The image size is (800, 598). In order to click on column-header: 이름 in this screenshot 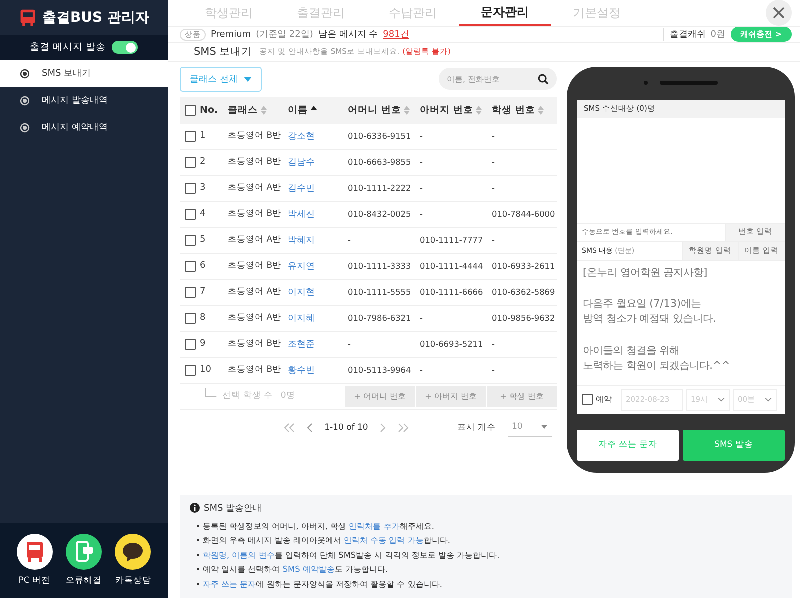, I will do `click(302, 110)`.